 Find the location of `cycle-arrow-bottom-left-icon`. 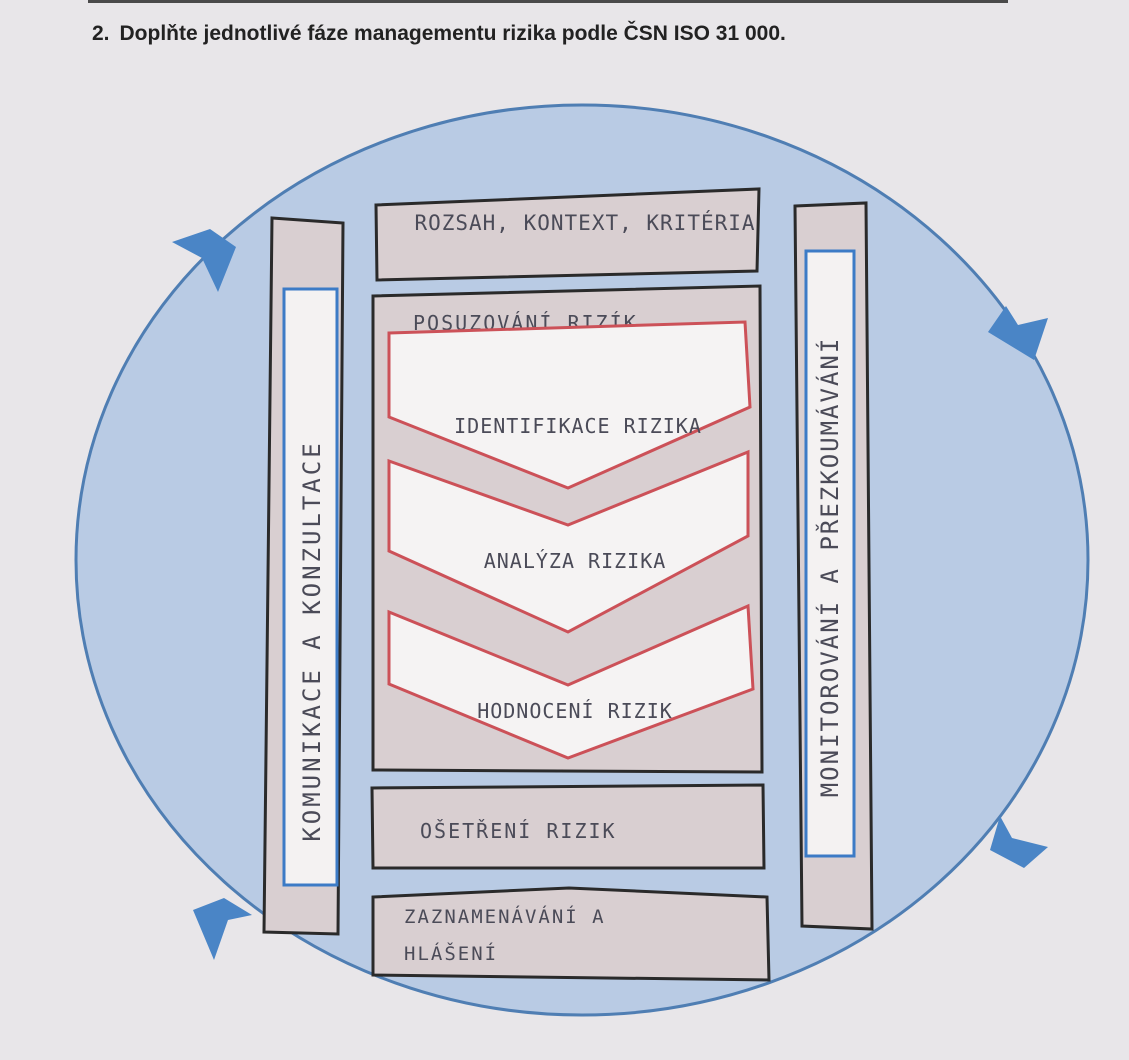

cycle-arrow-bottom-left-icon is located at coordinates (222, 929).